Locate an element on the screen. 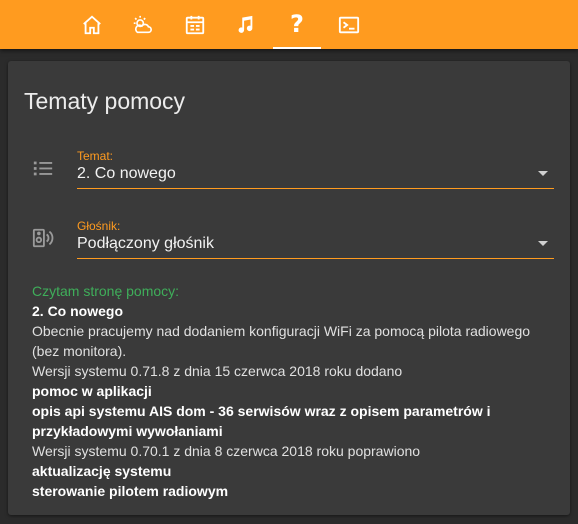 The width and height of the screenshot is (578, 524). list-icon is located at coordinates (43, 168).